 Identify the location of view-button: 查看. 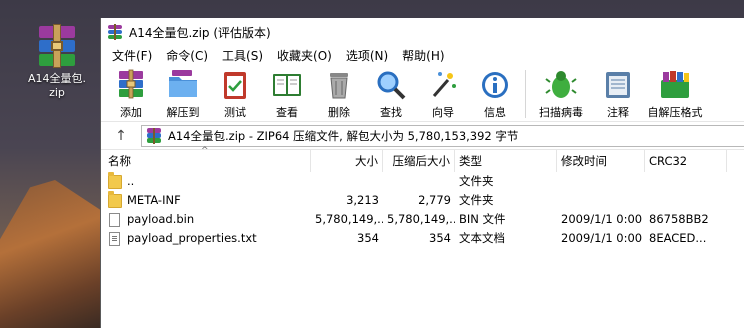
(287, 94).